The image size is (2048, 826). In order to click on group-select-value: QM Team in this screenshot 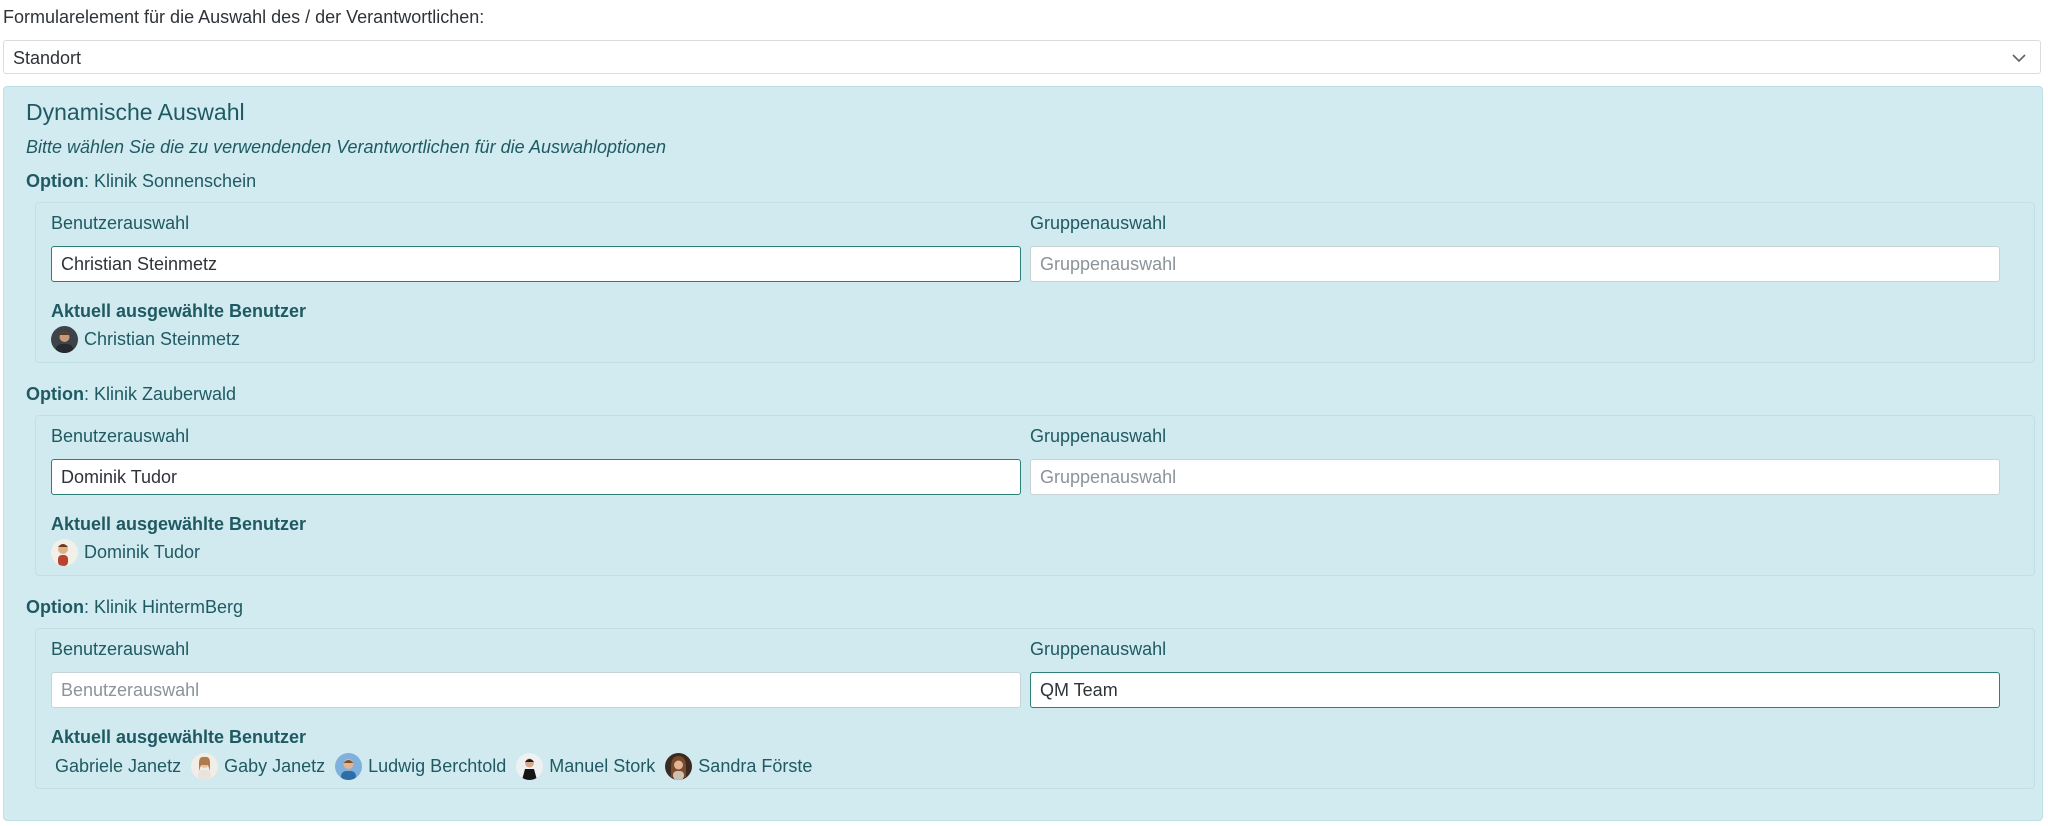, I will do `click(1079, 690)`.